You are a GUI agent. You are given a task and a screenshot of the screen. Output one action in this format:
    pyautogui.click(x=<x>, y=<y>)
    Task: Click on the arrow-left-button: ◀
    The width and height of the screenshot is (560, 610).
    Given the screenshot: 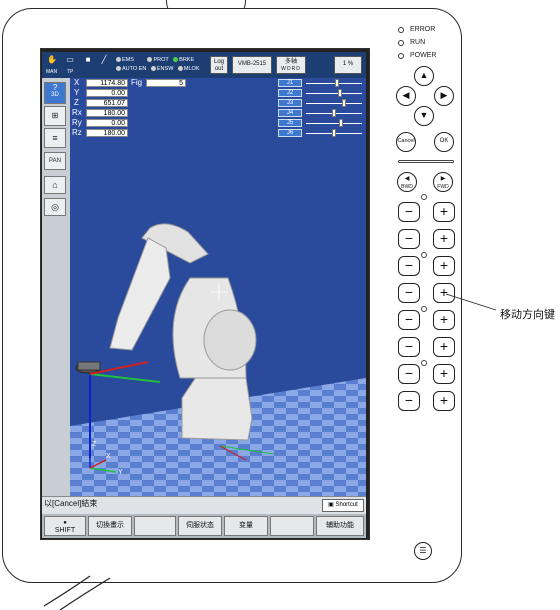 What is the action you would take?
    pyautogui.click(x=406, y=96)
    